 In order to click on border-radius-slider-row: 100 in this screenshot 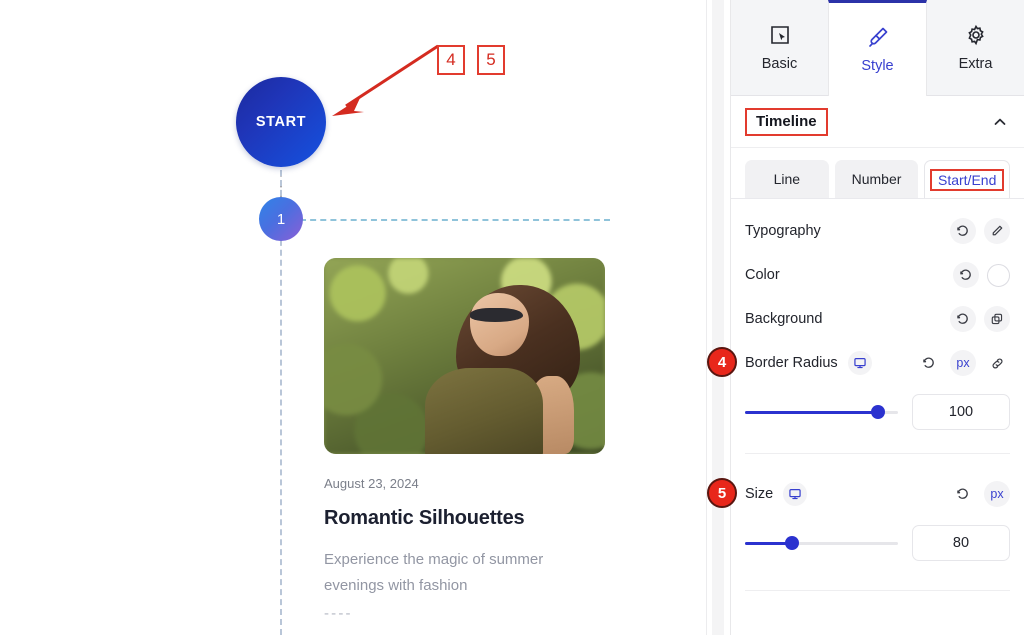, I will do `click(877, 412)`.